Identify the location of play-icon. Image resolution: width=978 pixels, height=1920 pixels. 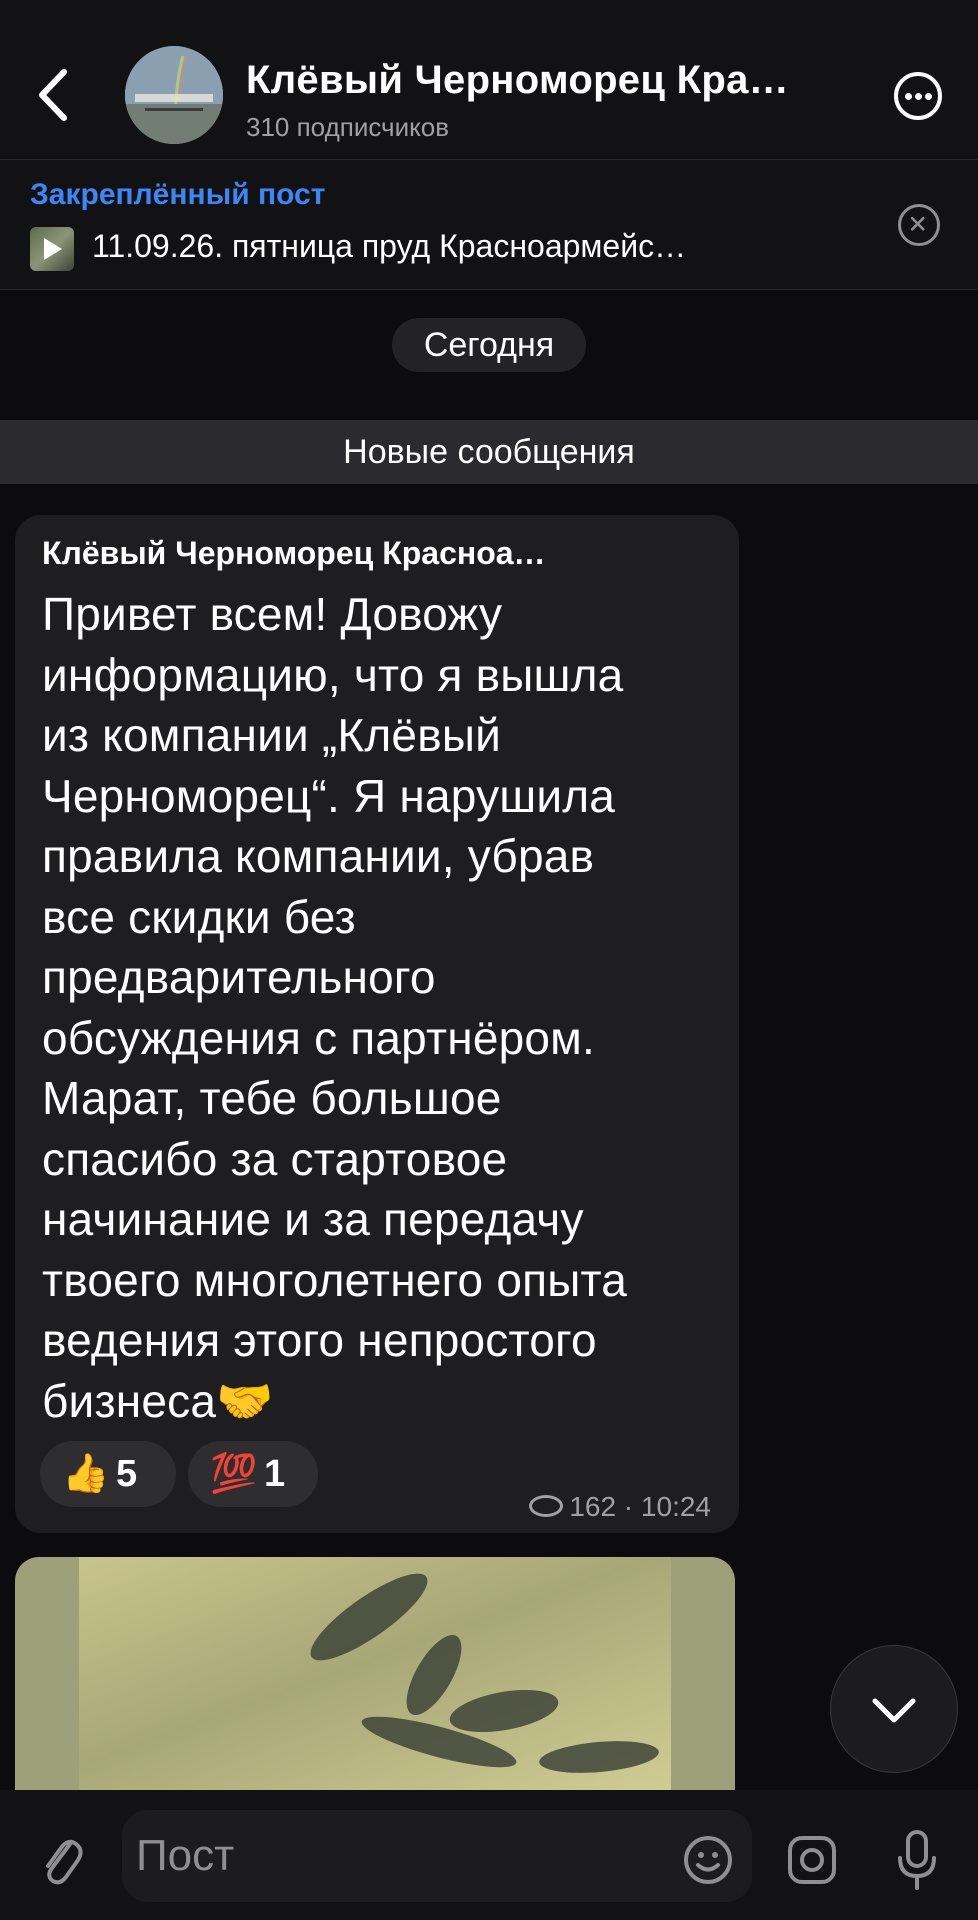
(53, 249).